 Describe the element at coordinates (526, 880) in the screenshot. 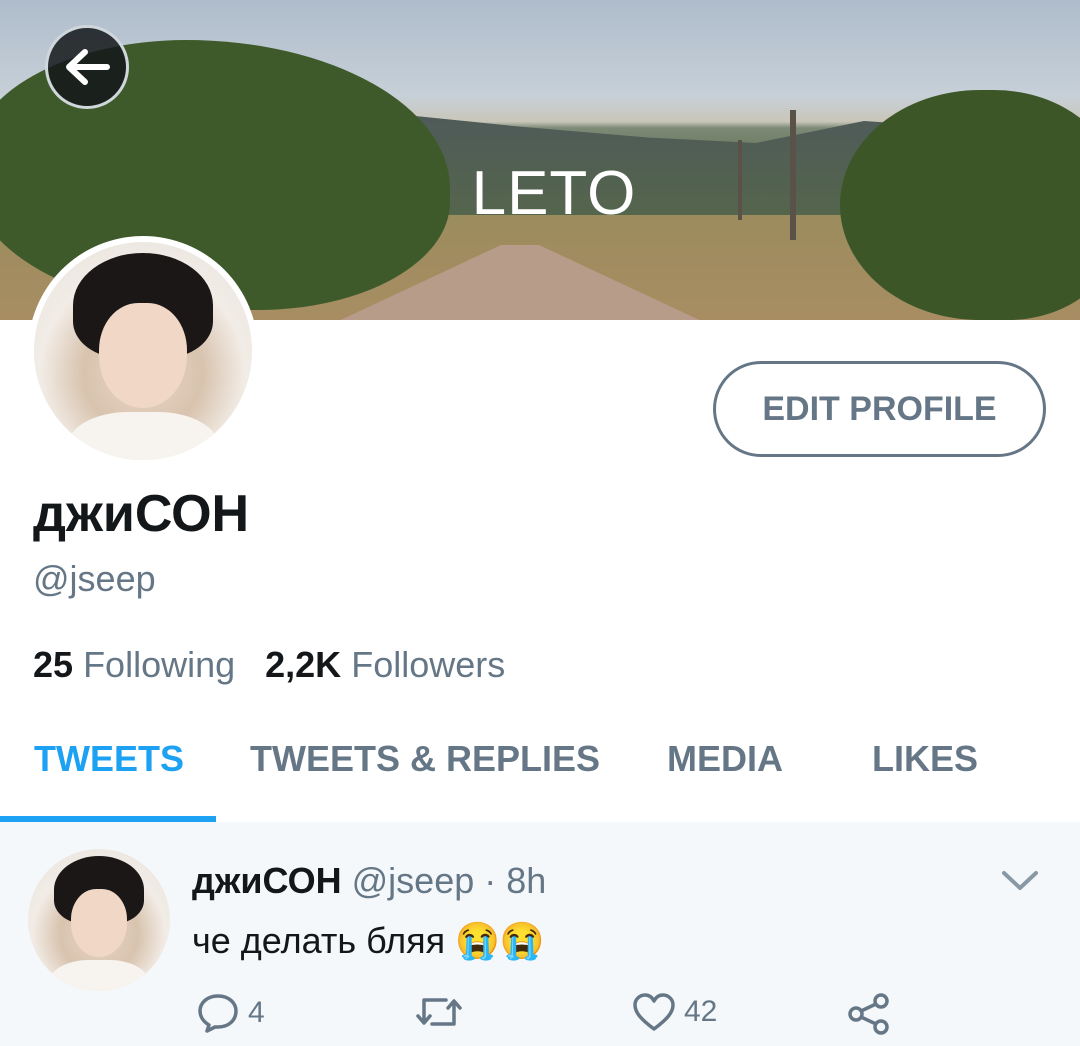

I see `tweet-time: 8h` at that location.